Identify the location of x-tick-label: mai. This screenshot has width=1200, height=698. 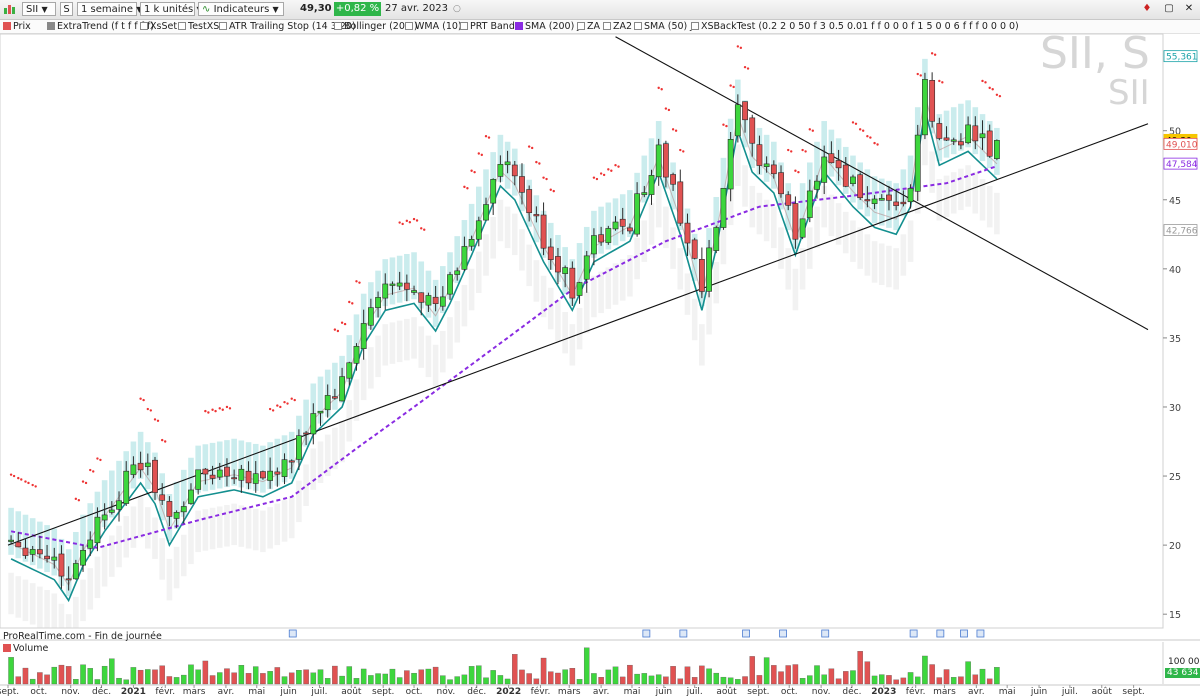
(1007, 692).